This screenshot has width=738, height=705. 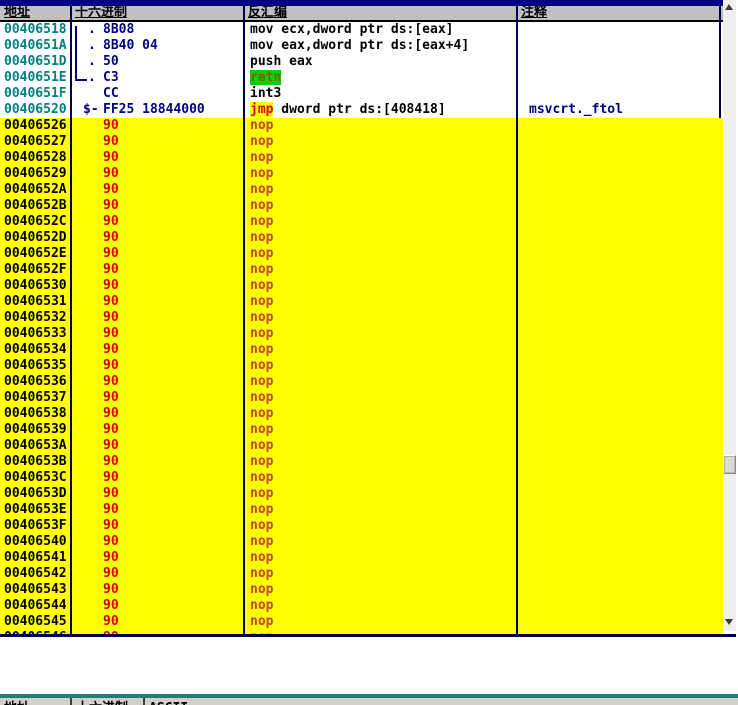 What do you see at coordinates (361, 574) in the screenshot?
I see `disasm-row: 00406542 90 nop` at bounding box center [361, 574].